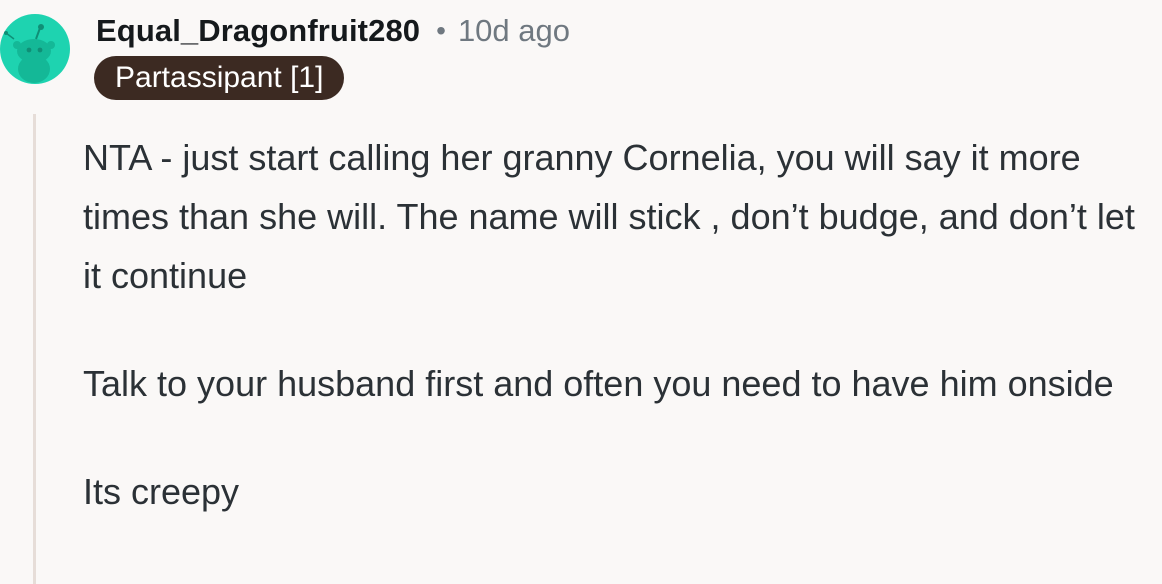 This screenshot has width=1162, height=584. What do you see at coordinates (161, 491) in the screenshot?
I see `comment-paragraph: Its creepy` at bounding box center [161, 491].